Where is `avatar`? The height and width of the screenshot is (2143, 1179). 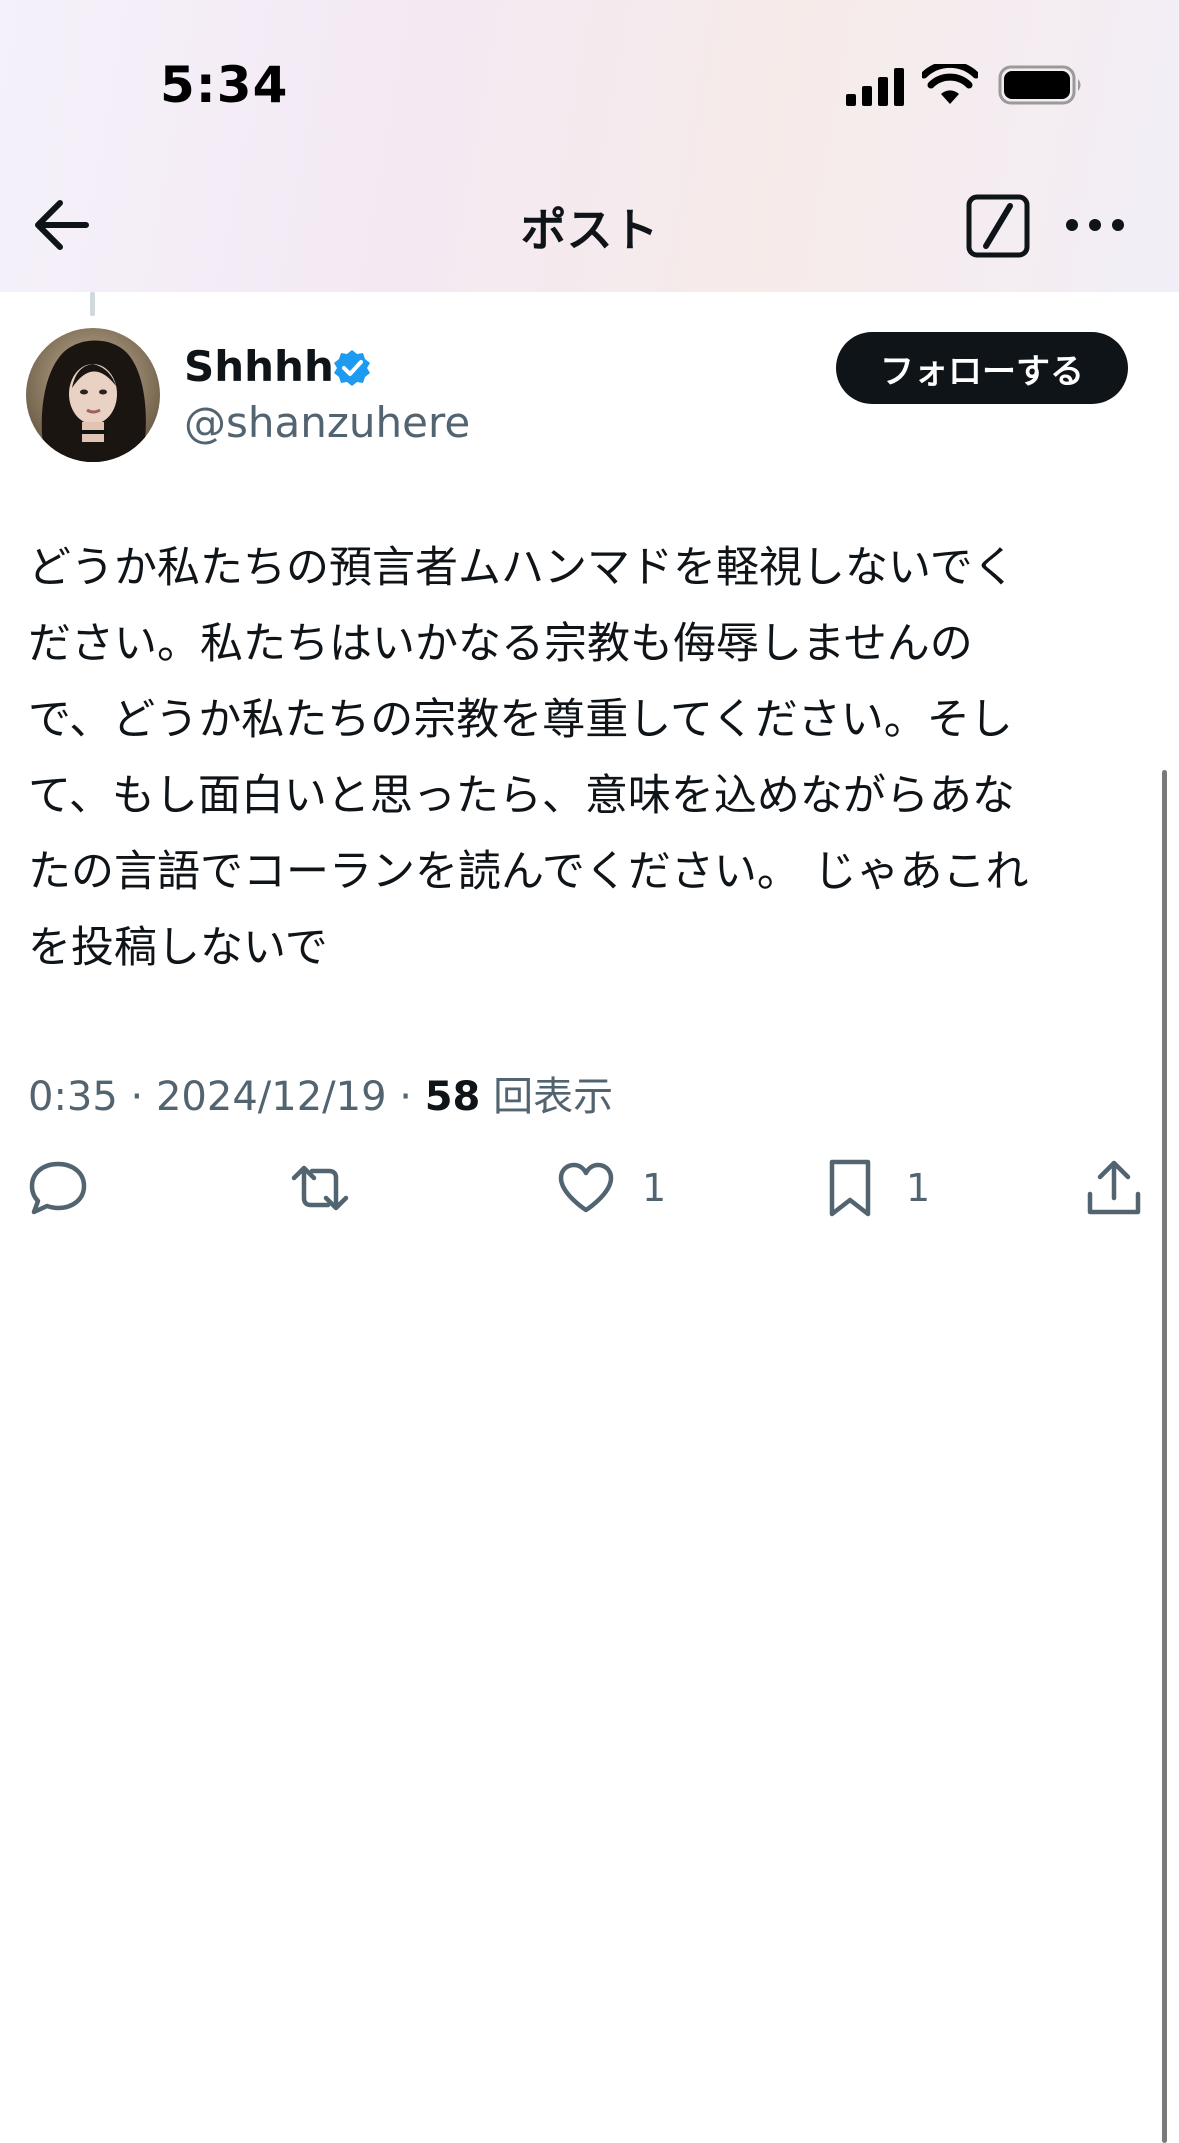
avatar is located at coordinates (93, 395).